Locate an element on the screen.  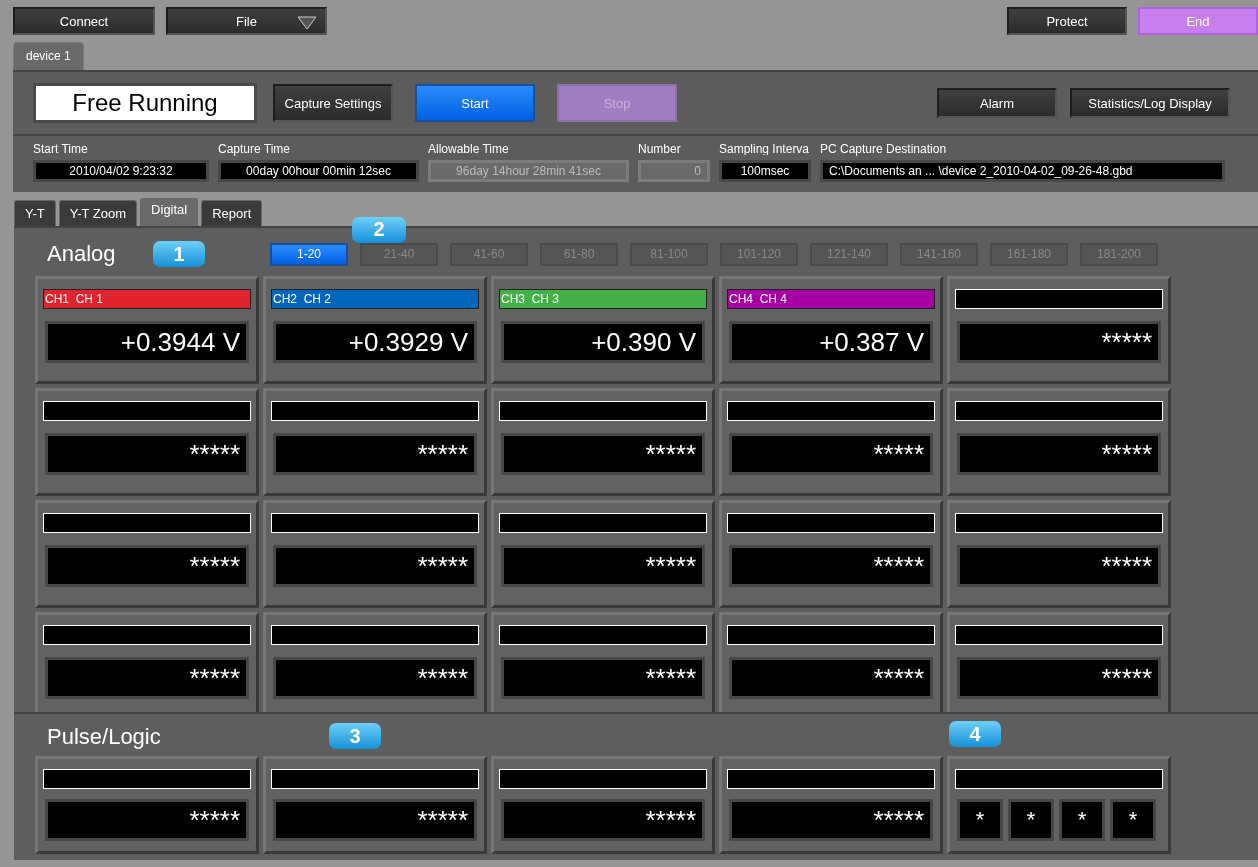
section-title: Analog is located at coordinates (81, 254).